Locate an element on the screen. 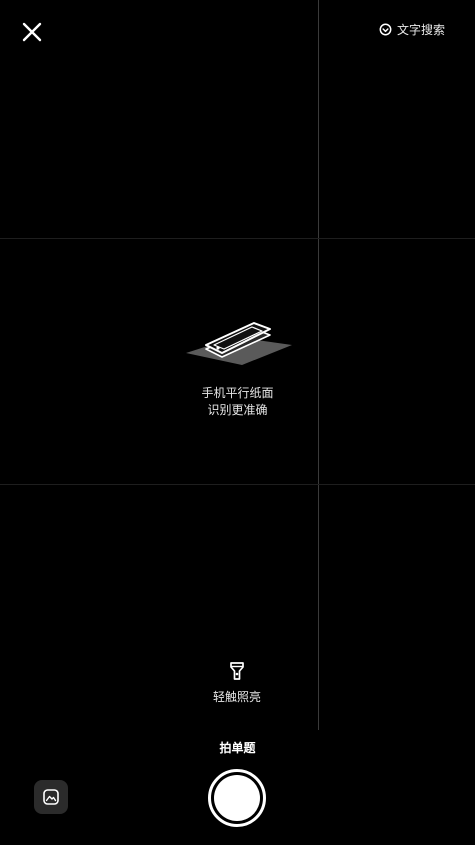 This screenshot has height=845, width=475. mode-label: 拍单题 is located at coordinates (237, 747).